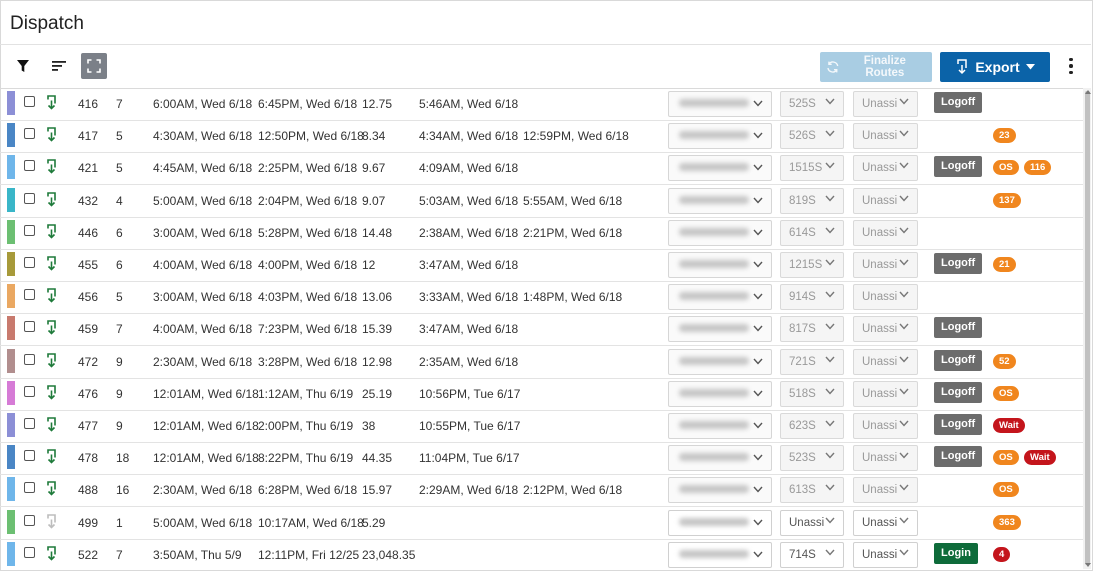 This screenshot has width=1093, height=571. I want to click on more-vertical-icon, so click(1071, 66).